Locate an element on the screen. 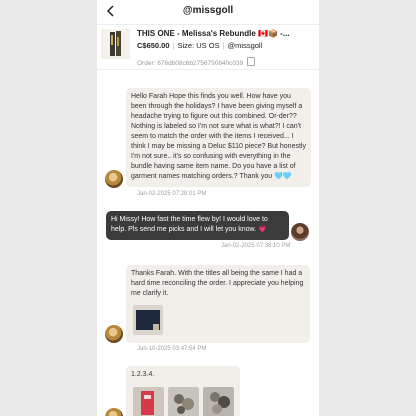 This screenshot has width=416, height=416. my-avatar is located at coordinates (300, 232).